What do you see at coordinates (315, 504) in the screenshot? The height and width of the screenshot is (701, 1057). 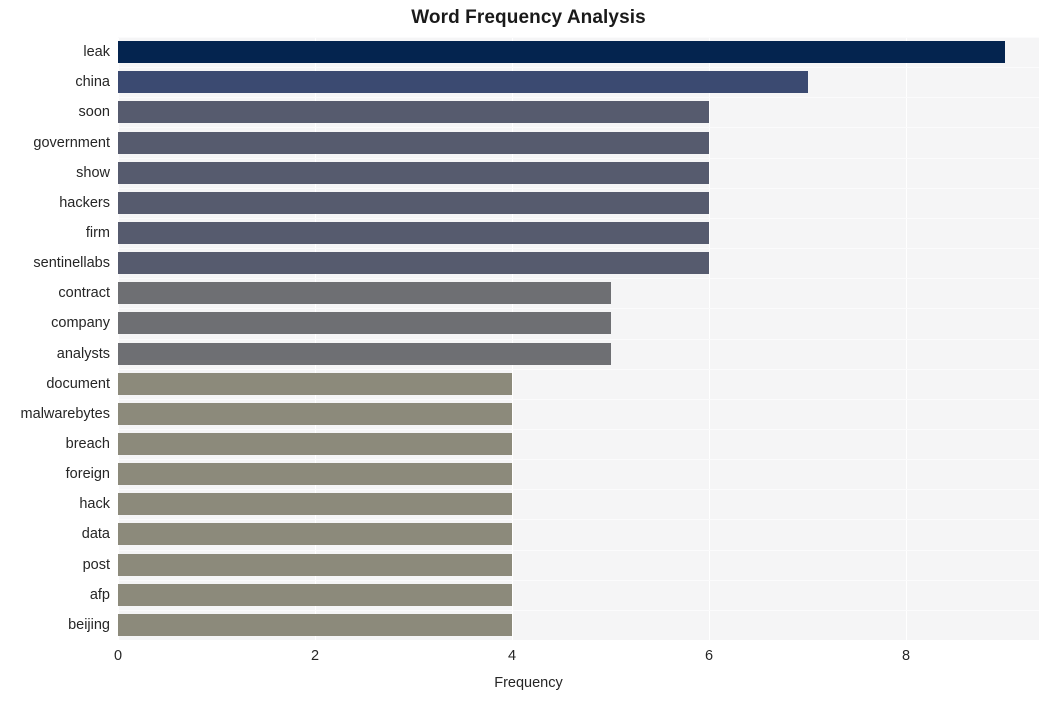 I see `bar-hack` at bounding box center [315, 504].